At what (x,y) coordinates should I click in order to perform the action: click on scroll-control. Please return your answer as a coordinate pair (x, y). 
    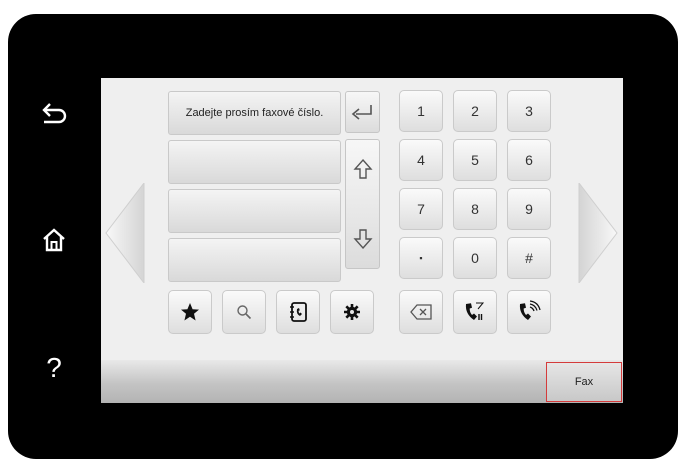
    Looking at the image, I should click on (362, 204).